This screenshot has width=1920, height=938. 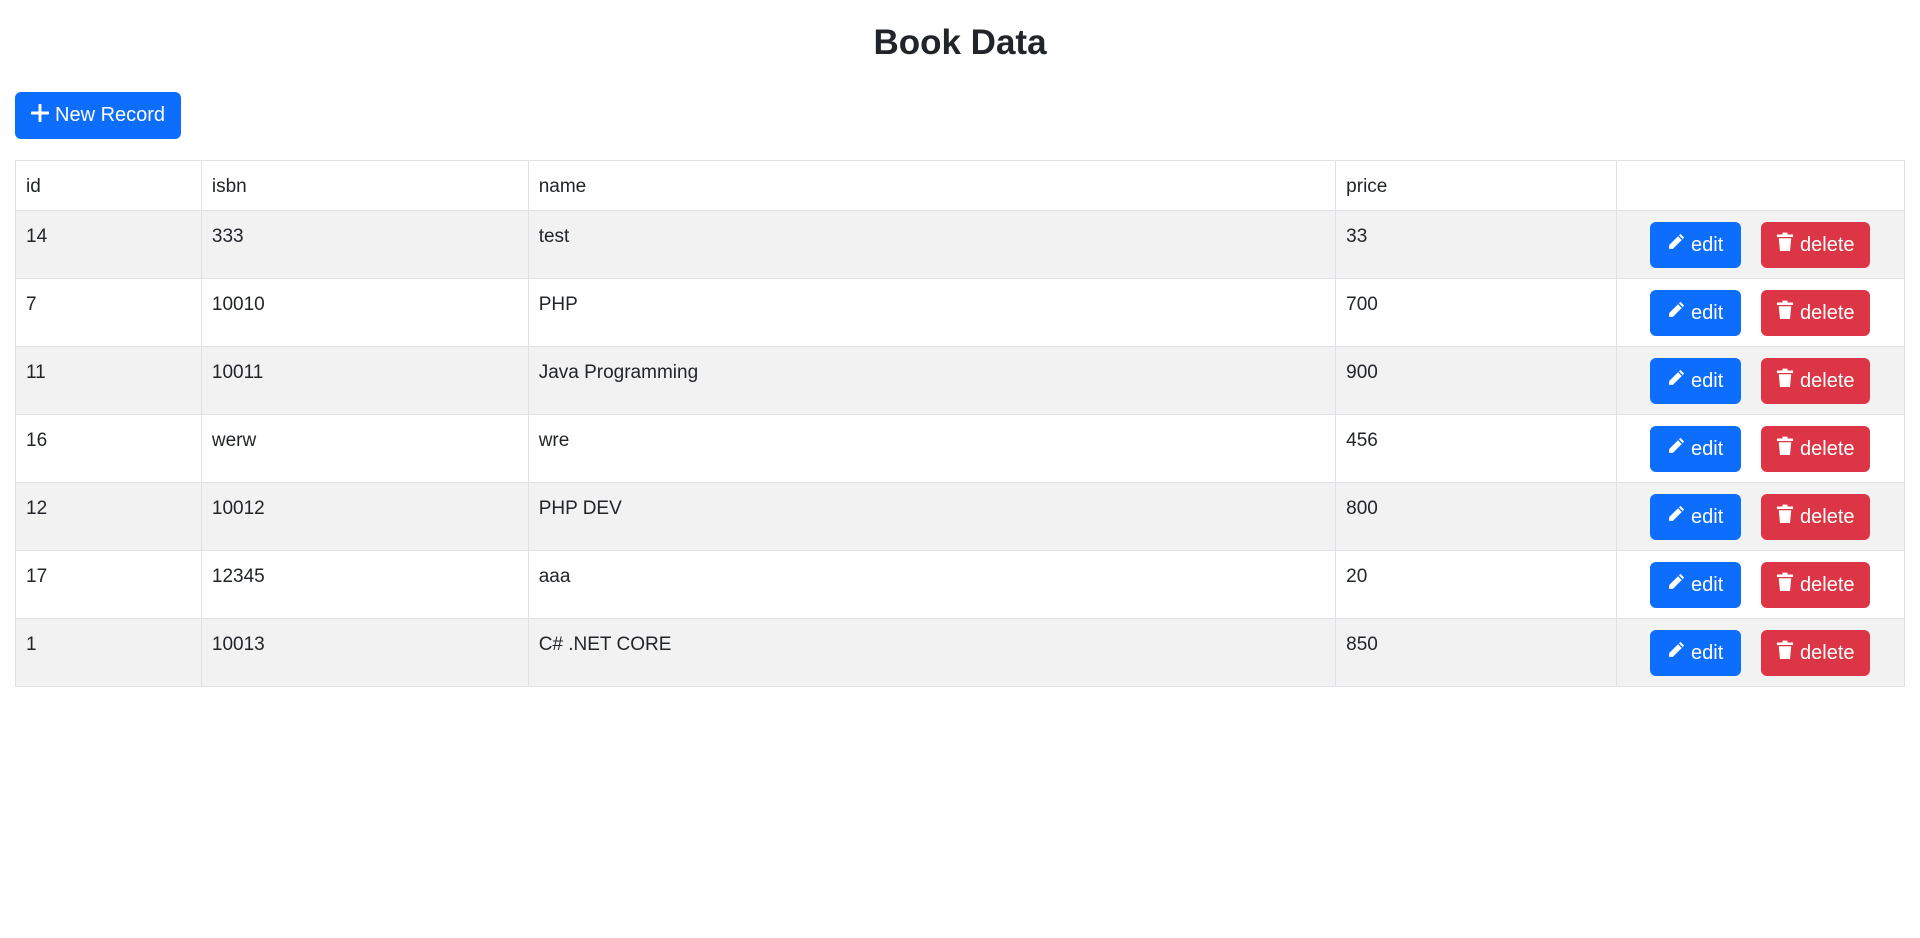 What do you see at coordinates (932, 584) in the screenshot?
I see `cell-name: aaa` at bounding box center [932, 584].